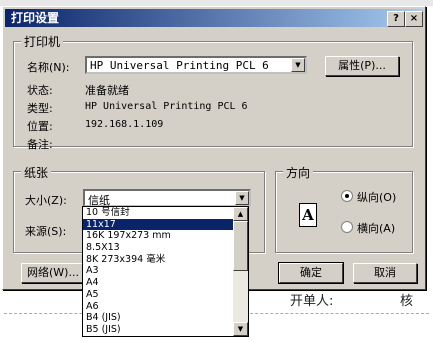 The width and height of the screenshot is (433, 342). Describe the element at coordinates (179, 65) in the screenshot. I see `printer-name-value: HP Universal Printing PCL 6` at that location.